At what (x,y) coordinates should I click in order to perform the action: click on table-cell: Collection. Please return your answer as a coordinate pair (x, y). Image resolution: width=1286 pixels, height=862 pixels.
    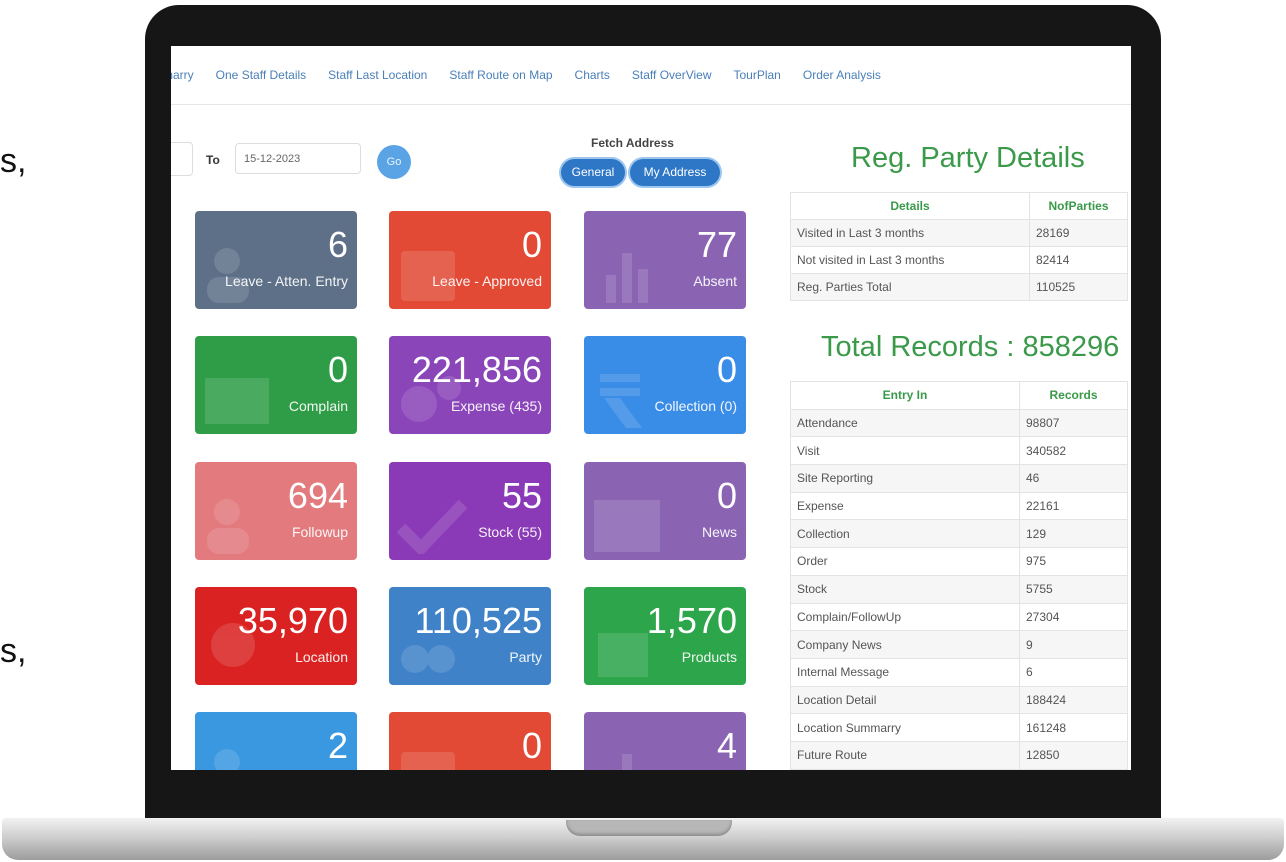
    Looking at the image, I should click on (905, 534).